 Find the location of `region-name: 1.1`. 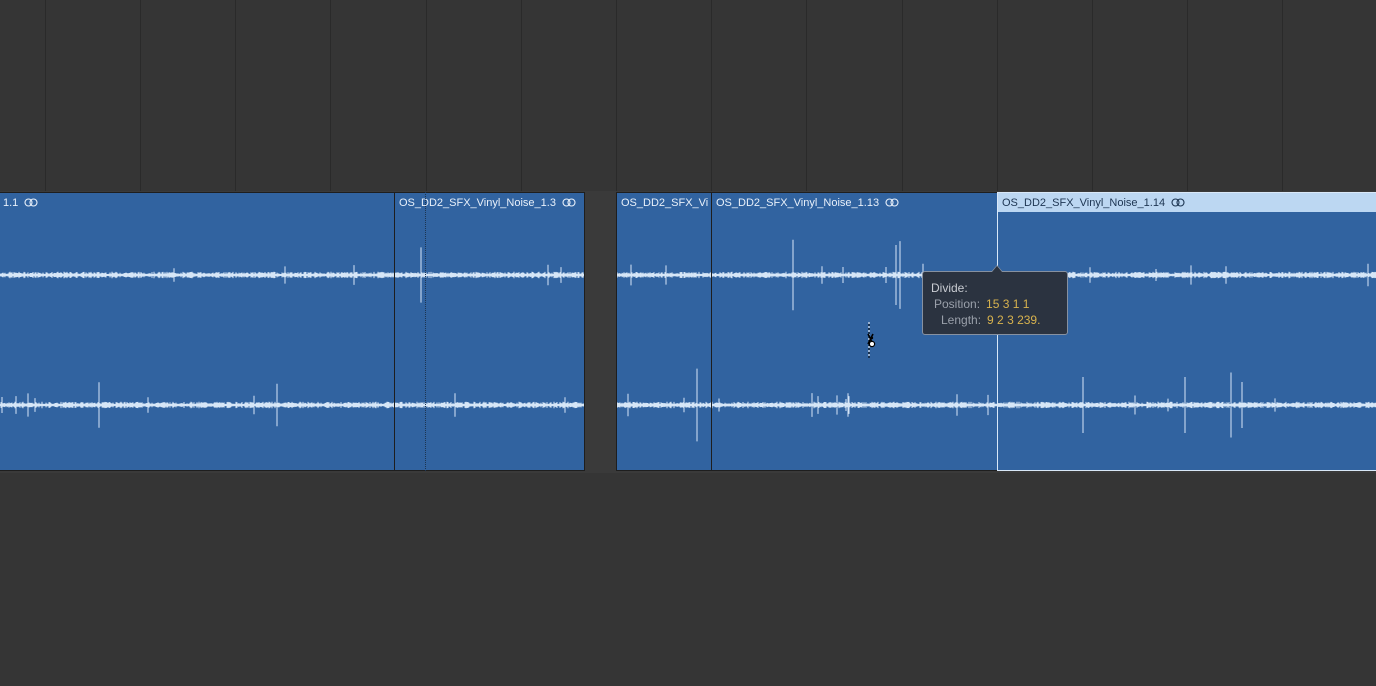

region-name: 1.1 is located at coordinates (11, 202).